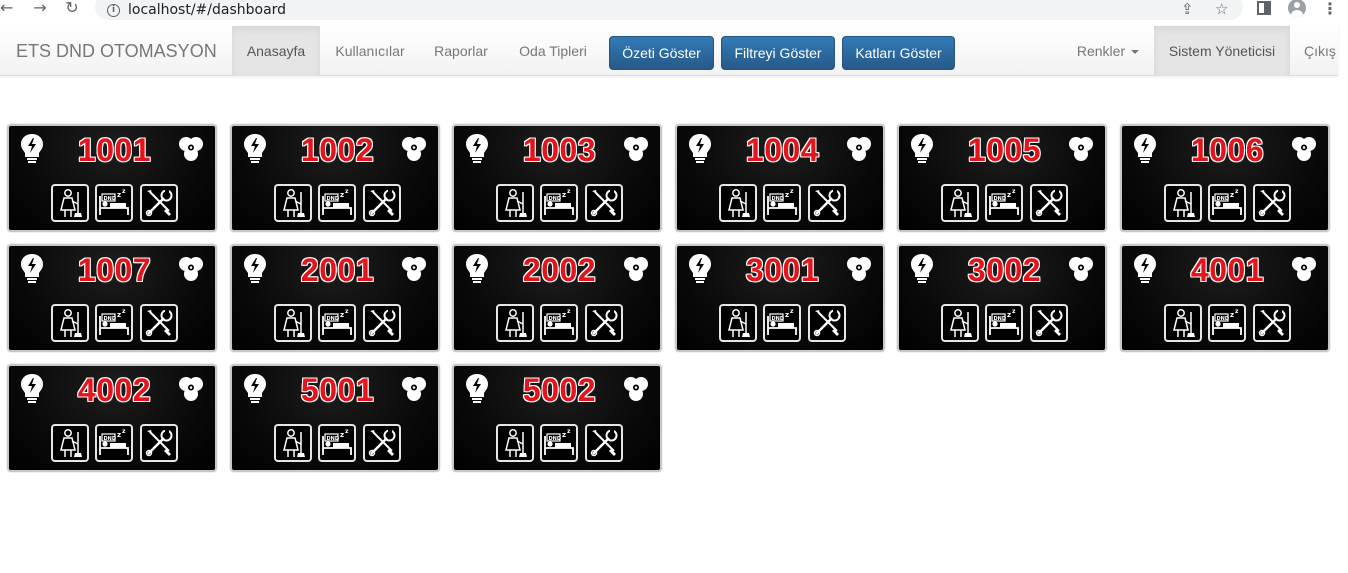 The image size is (1348, 573). Describe the element at coordinates (112, 178) in the screenshot. I see `room-card-1001: 1001 DND z z` at that location.